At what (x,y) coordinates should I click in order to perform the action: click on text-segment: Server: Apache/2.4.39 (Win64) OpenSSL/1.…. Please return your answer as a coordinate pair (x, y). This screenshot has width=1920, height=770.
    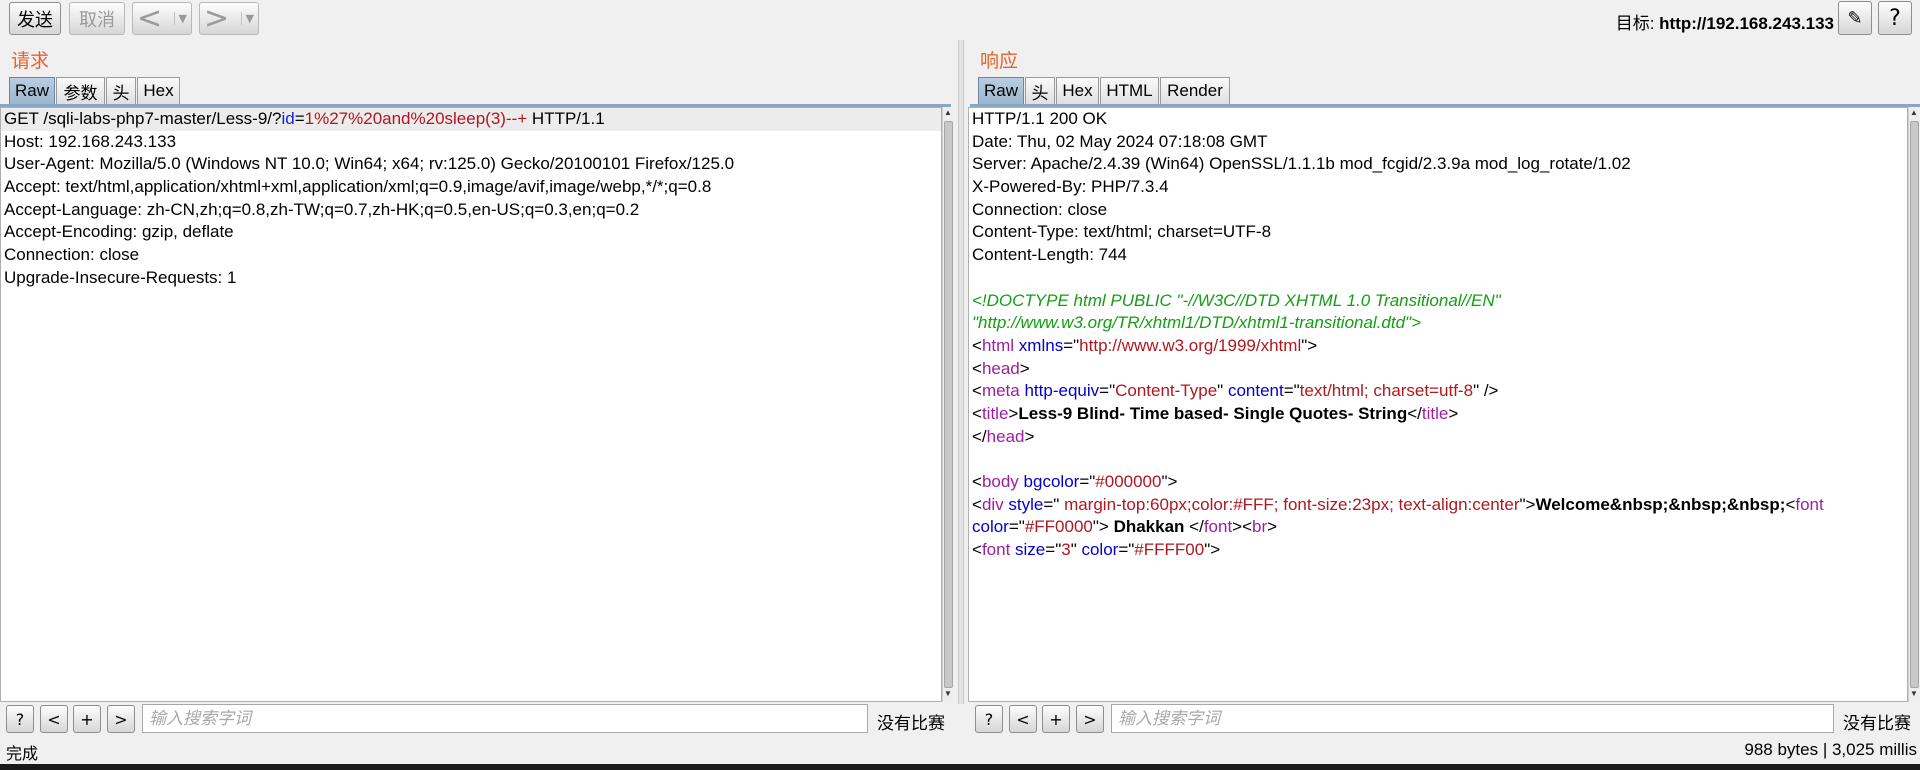
    Looking at the image, I should click on (1301, 164).